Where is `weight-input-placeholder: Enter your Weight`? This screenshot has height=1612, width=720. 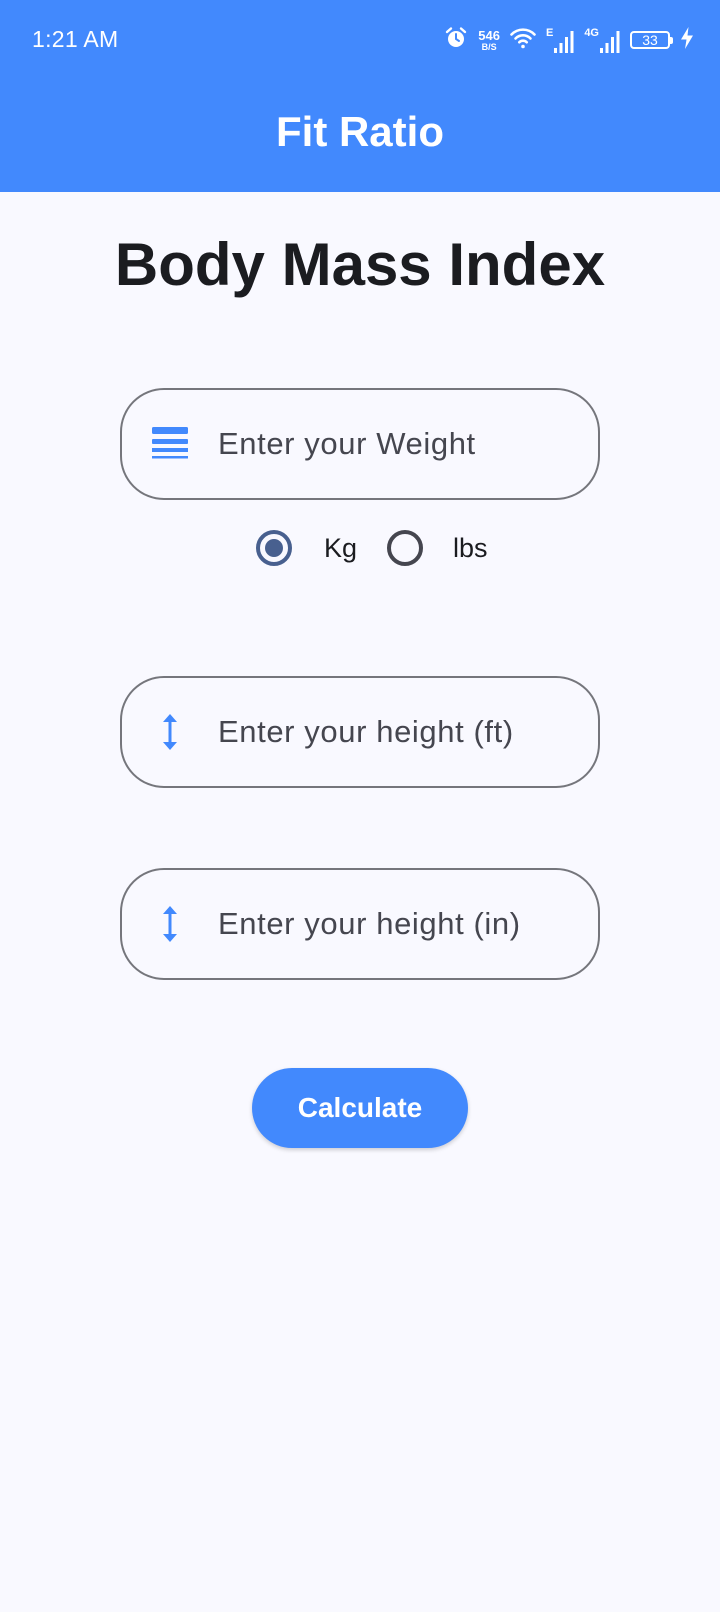 weight-input-placeholder: Enter your Weight is located at coordinates (347, 443).